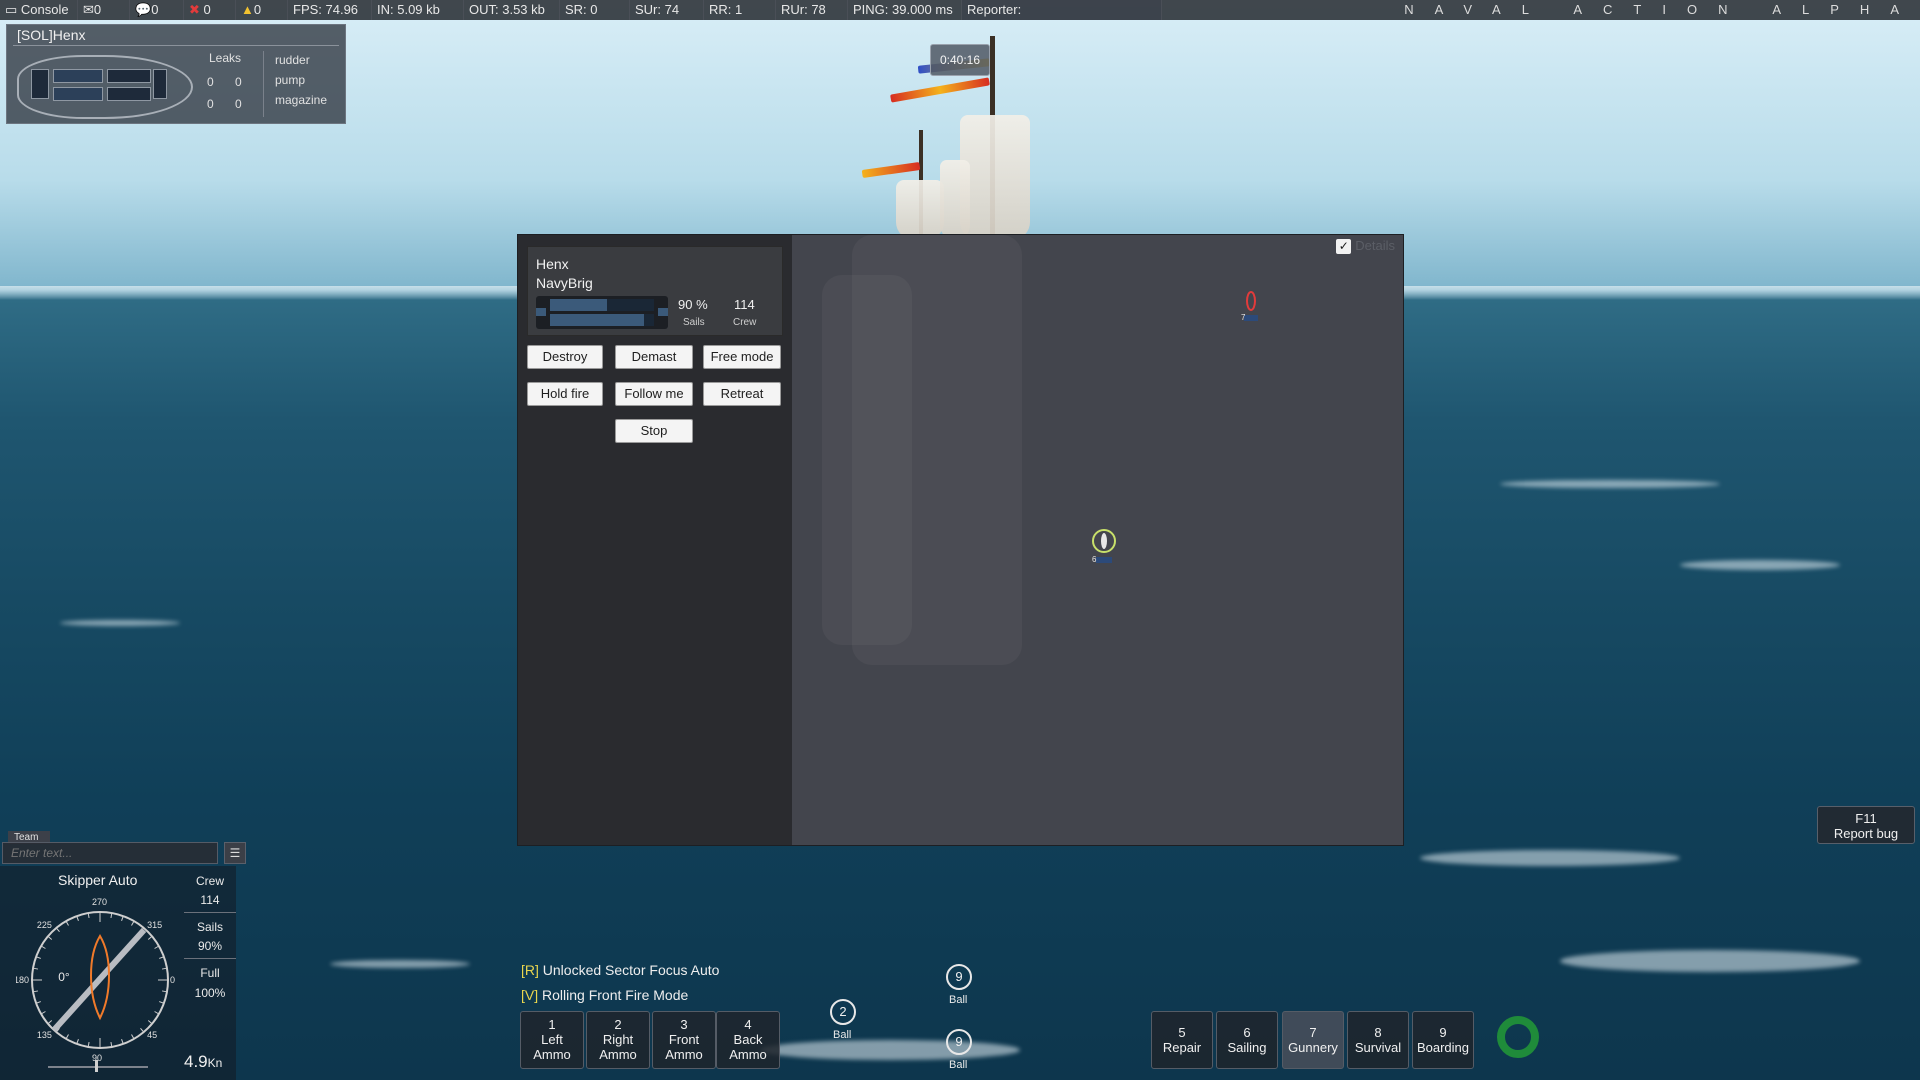  What do you see at coordinates (99, 902) in the screenshot?
I see `compass-label: 270` at bounding box center [99, 902].